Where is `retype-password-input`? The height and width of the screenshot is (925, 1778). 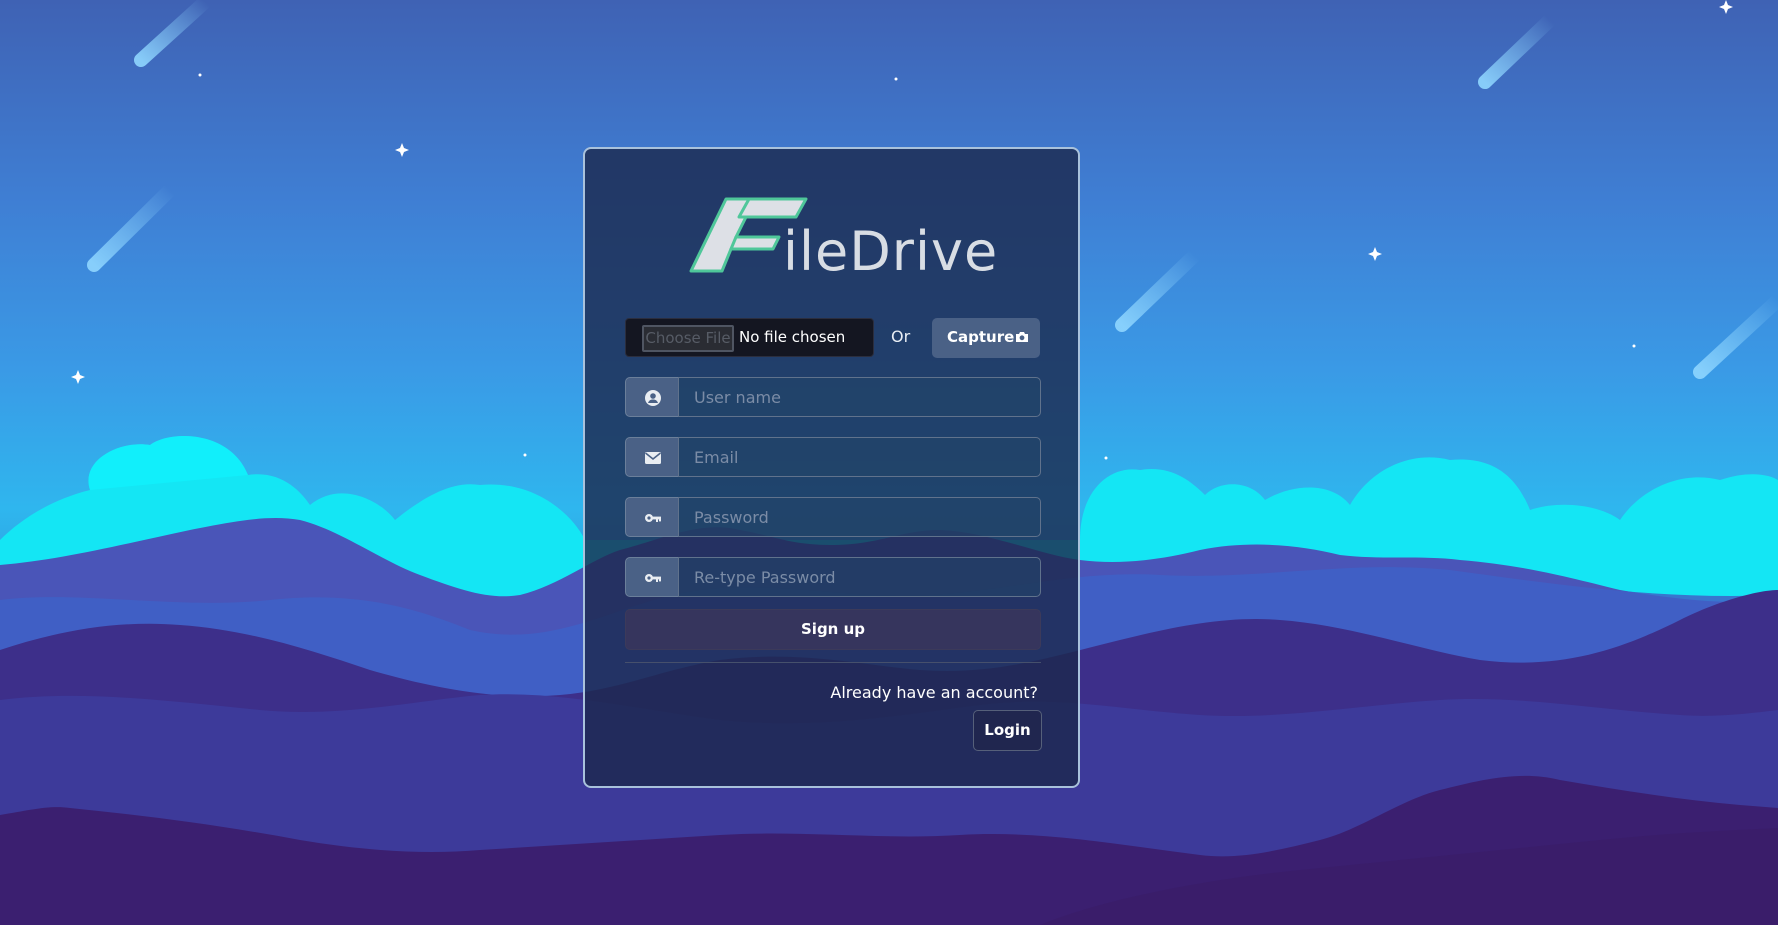 retype-password-input is located at coordinates (859, 577).